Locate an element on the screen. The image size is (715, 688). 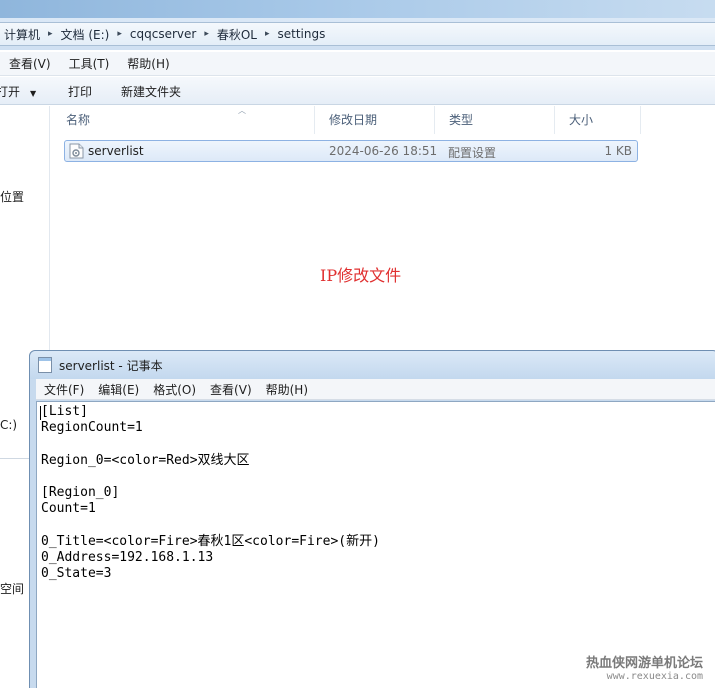
menu-edit: 编辑(E) is located at coordinates (118, 389).